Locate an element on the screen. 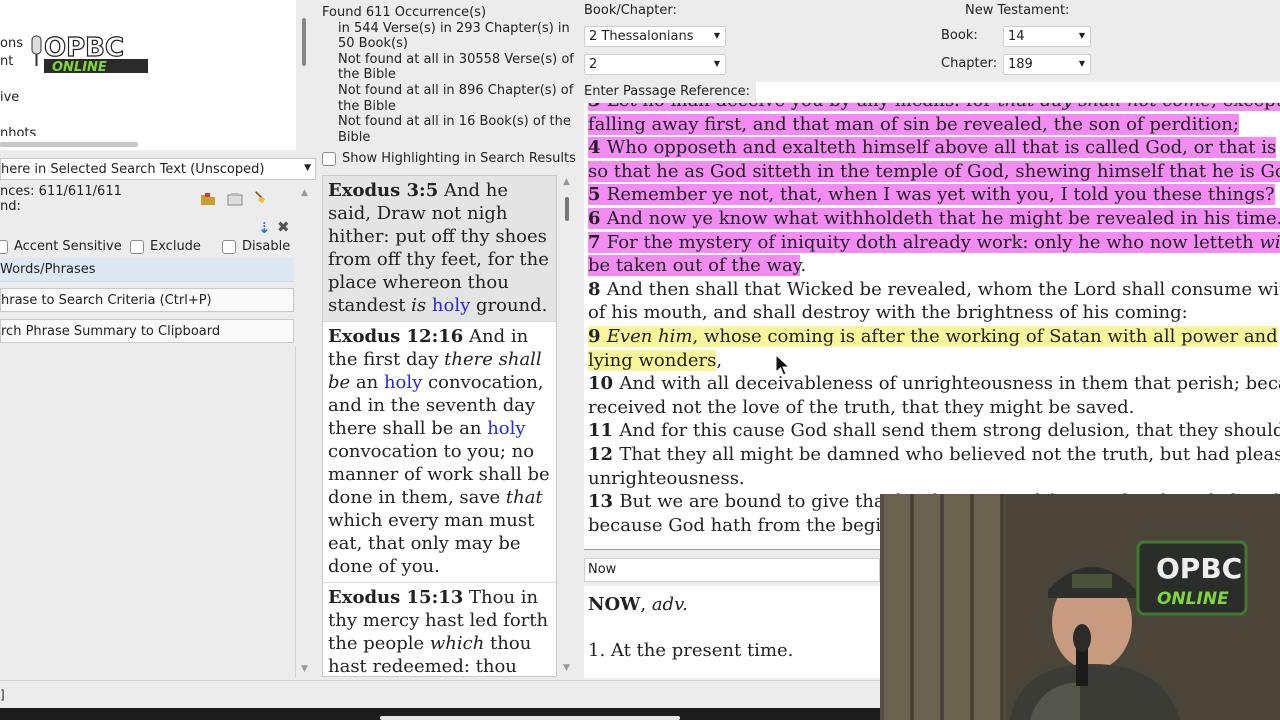 This screenshot has width=1280, height=720. highlighted-verse-text: lying wonders is located at coordinates (652, 360).